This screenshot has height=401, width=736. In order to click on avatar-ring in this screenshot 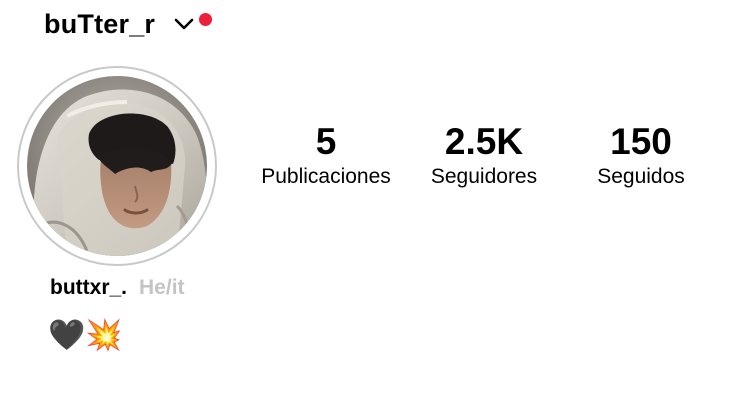, I will do `click(117, 166)`.